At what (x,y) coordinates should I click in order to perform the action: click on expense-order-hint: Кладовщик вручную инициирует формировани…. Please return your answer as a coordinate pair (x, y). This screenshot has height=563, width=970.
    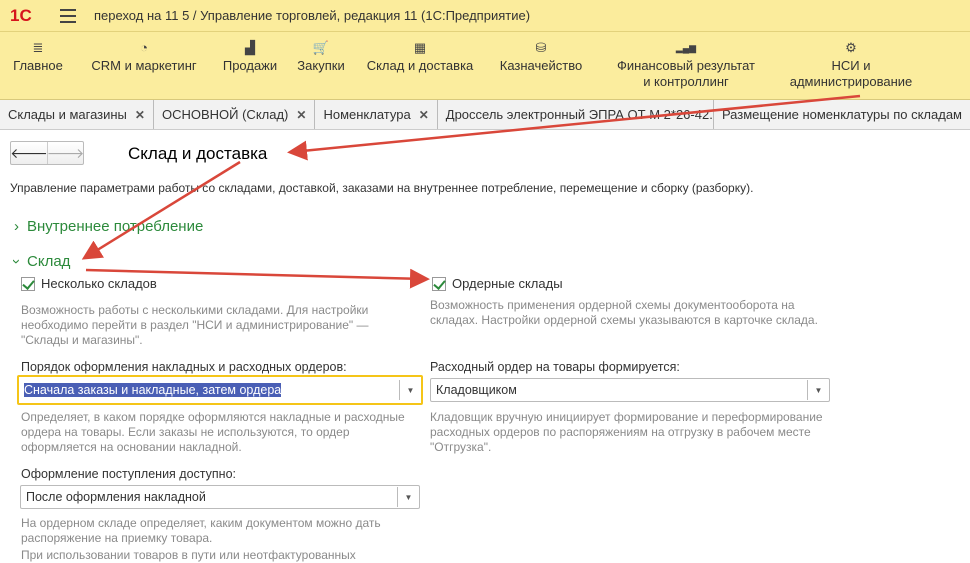
    Looking at the image, I should click on (626, 432).